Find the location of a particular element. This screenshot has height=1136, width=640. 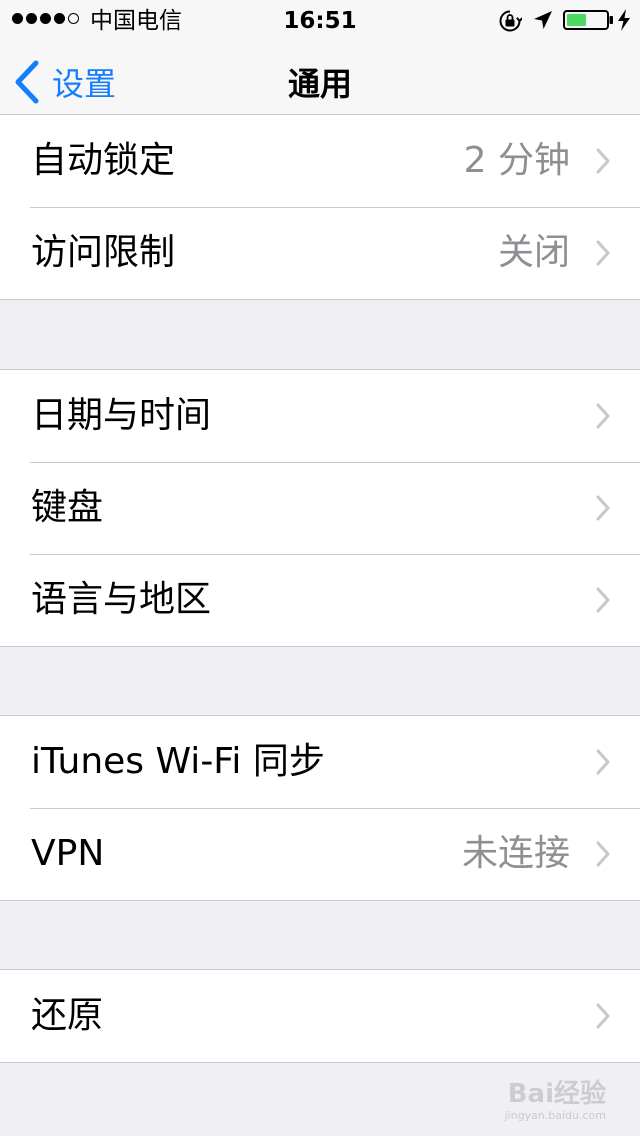

row-value: 未连接 is located at coordinates (515, 853).